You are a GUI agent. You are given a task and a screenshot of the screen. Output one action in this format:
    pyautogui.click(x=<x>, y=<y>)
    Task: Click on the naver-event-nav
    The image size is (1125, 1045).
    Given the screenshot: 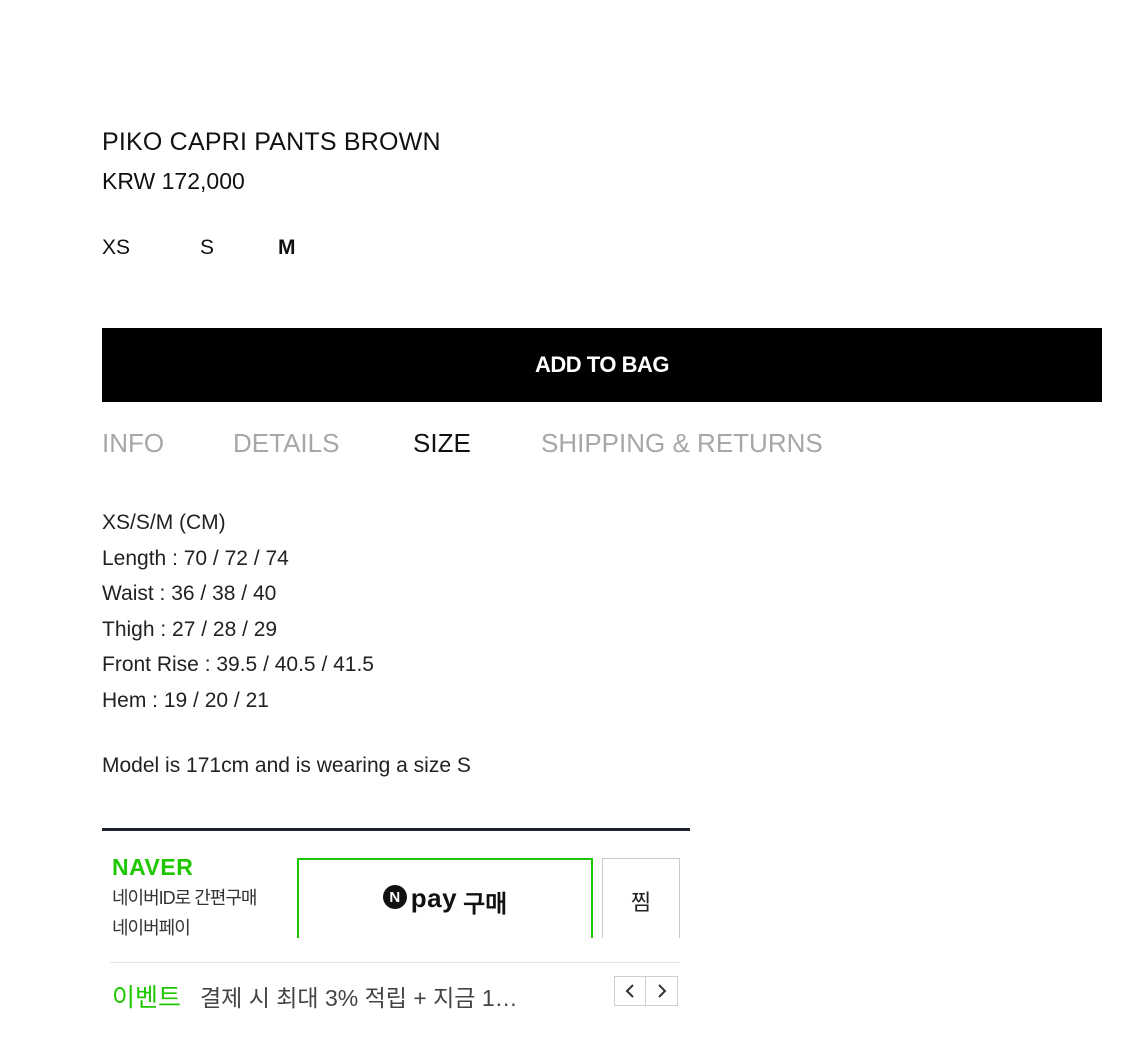 What is the action you would take?
    pyautogui.click(x=646, y=991)
    